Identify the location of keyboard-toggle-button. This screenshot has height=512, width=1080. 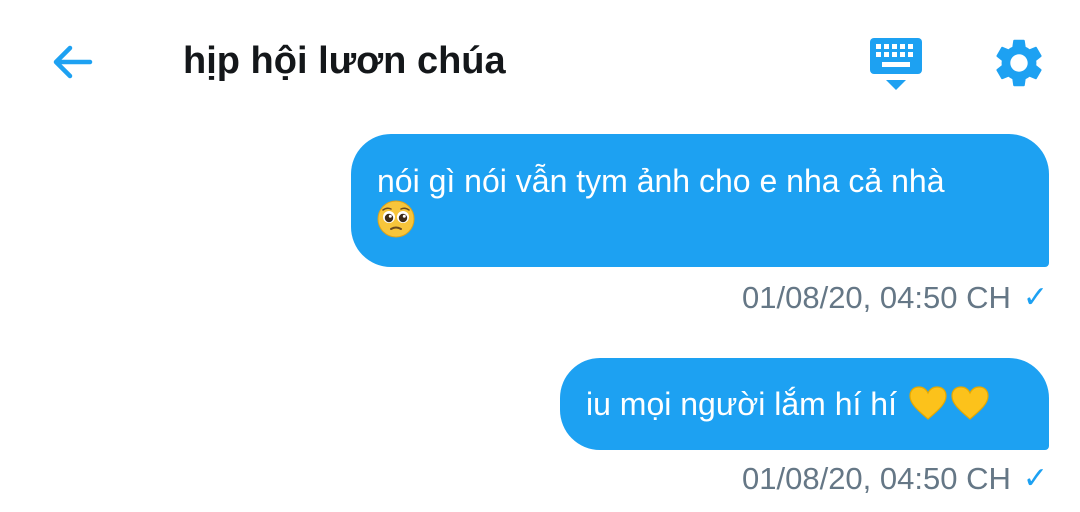
(896, 64).